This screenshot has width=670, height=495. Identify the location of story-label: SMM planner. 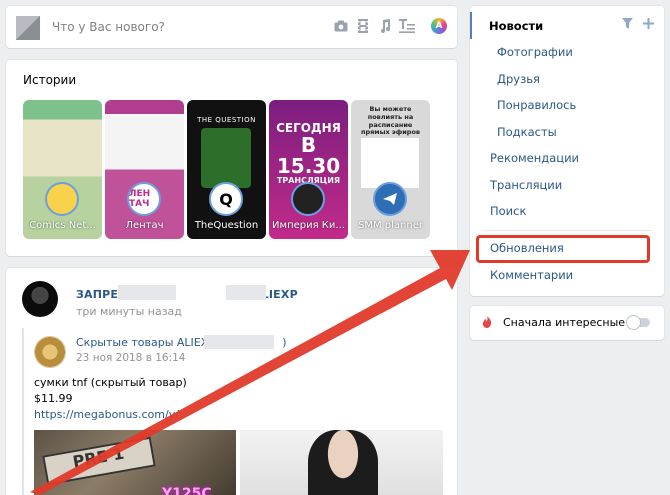
(390, 225).